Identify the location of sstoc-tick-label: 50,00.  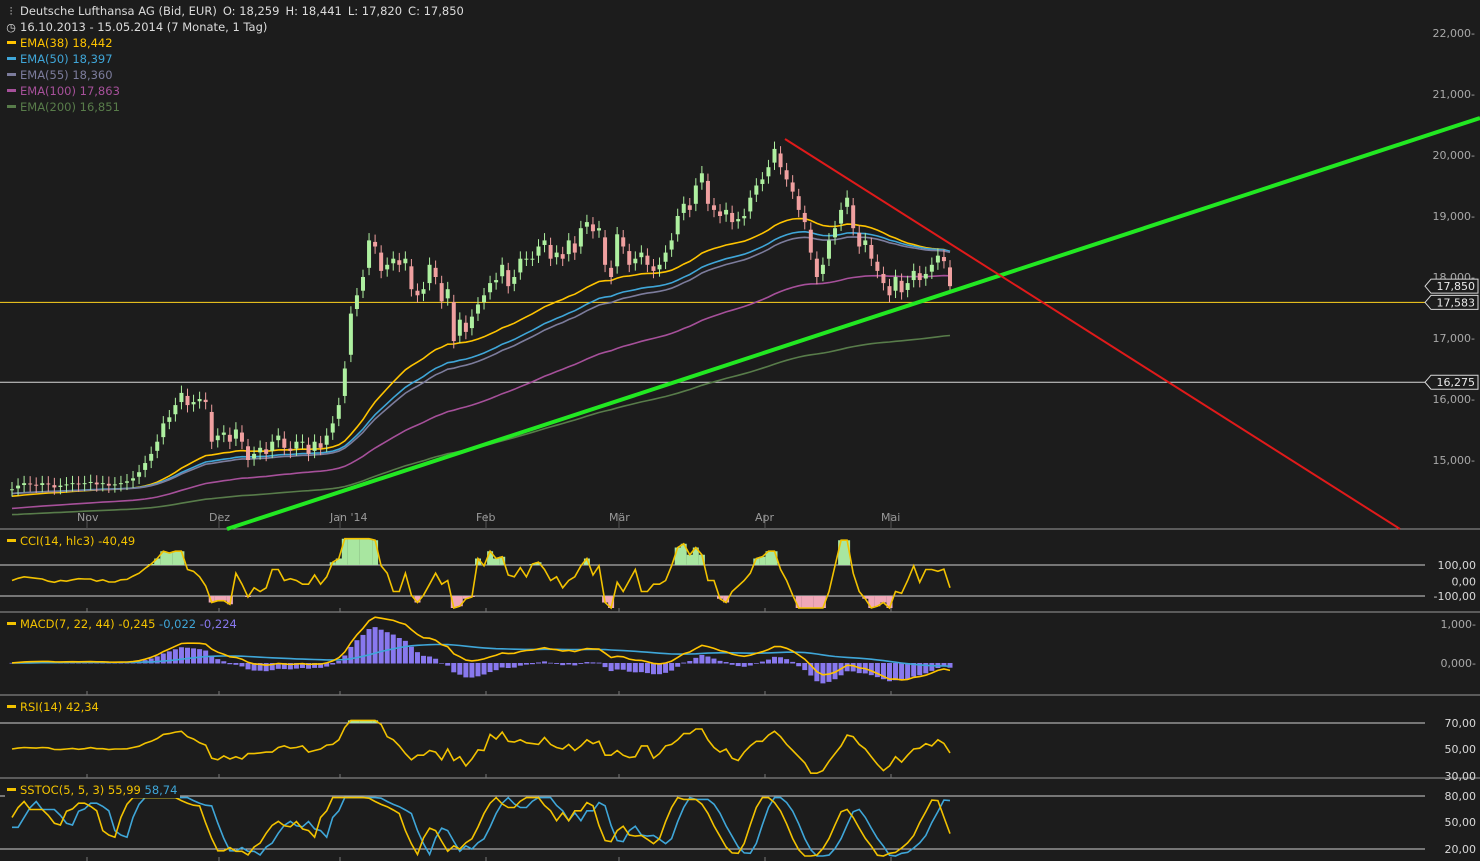
(1461, 822).